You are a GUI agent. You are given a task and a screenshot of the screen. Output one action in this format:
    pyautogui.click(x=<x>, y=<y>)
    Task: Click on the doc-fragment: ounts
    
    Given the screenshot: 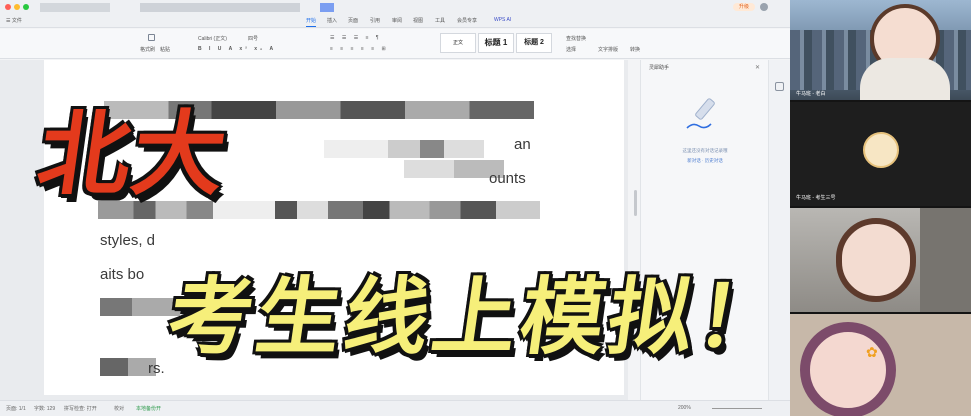 What is the action you would take?
    pyautogui.click(x=507, y=178)
    